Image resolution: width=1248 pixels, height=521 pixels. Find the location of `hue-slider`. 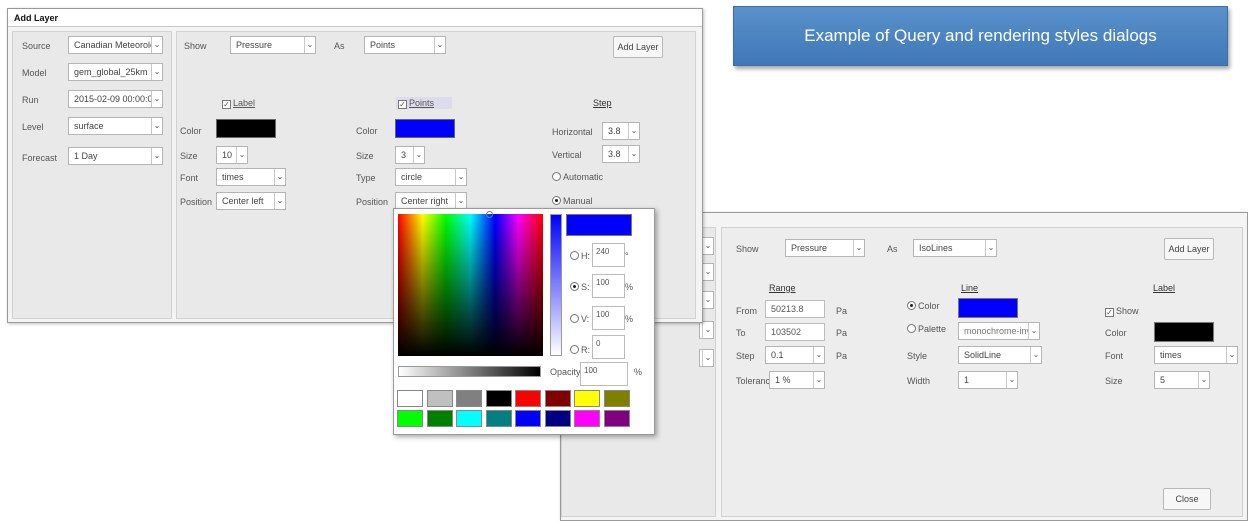

hue-slider is located at coordinates (556, 285).